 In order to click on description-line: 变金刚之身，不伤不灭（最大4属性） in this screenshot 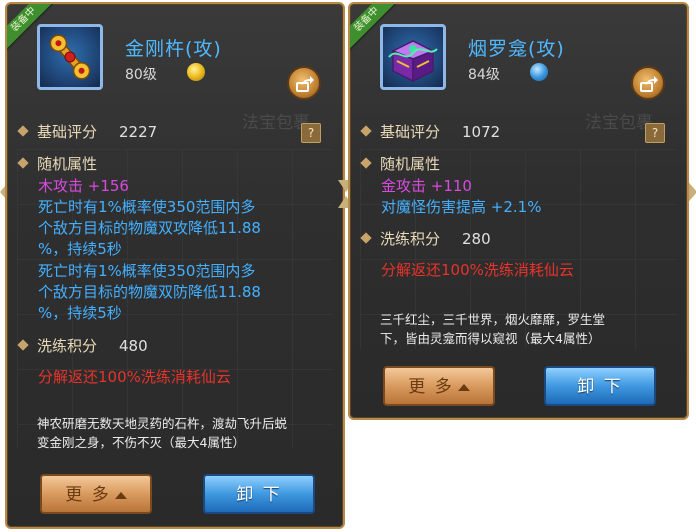, I will do `click(141, 442)`.